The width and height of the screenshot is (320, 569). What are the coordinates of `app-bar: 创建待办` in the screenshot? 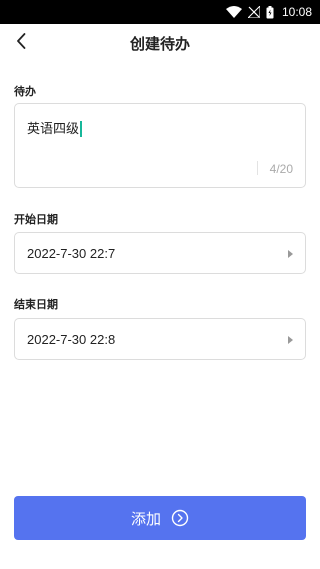 It's located at (160, 43).